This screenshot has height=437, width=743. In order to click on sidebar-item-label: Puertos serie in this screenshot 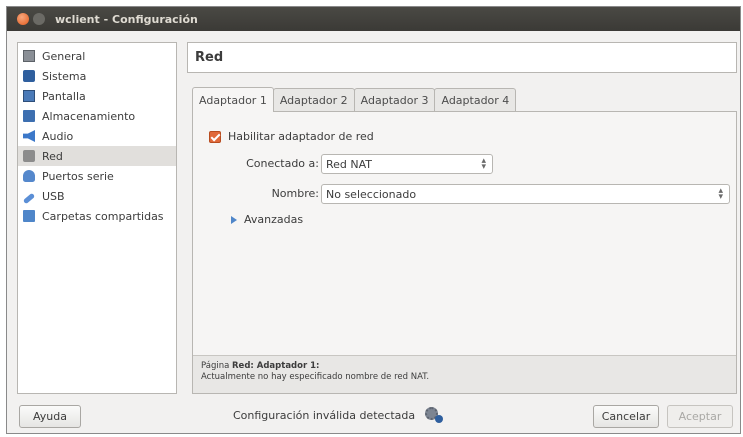, I will do `click(78, 176)`.